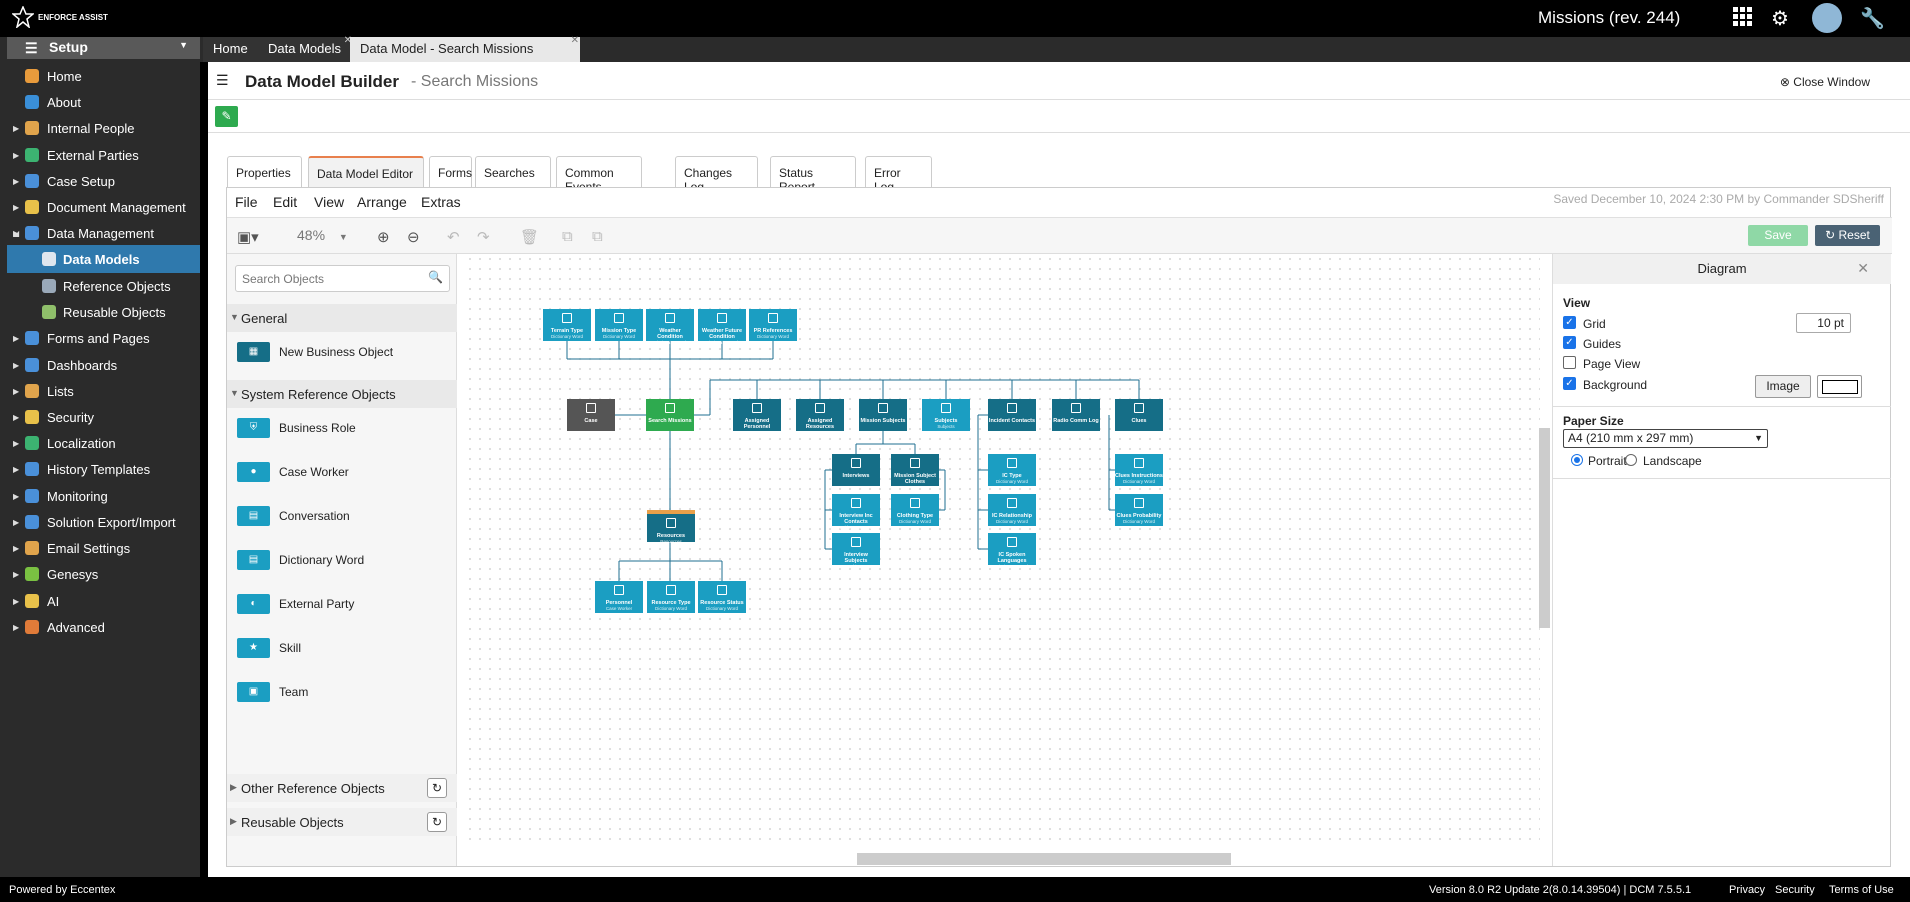 This screenshot has width=1910, height=902. What do you see at coordinates (619, 325) in the screenshot?
I see `diagram-node-mission-type: Mission Type Dictionary Word` at bounding box center [619, 325].